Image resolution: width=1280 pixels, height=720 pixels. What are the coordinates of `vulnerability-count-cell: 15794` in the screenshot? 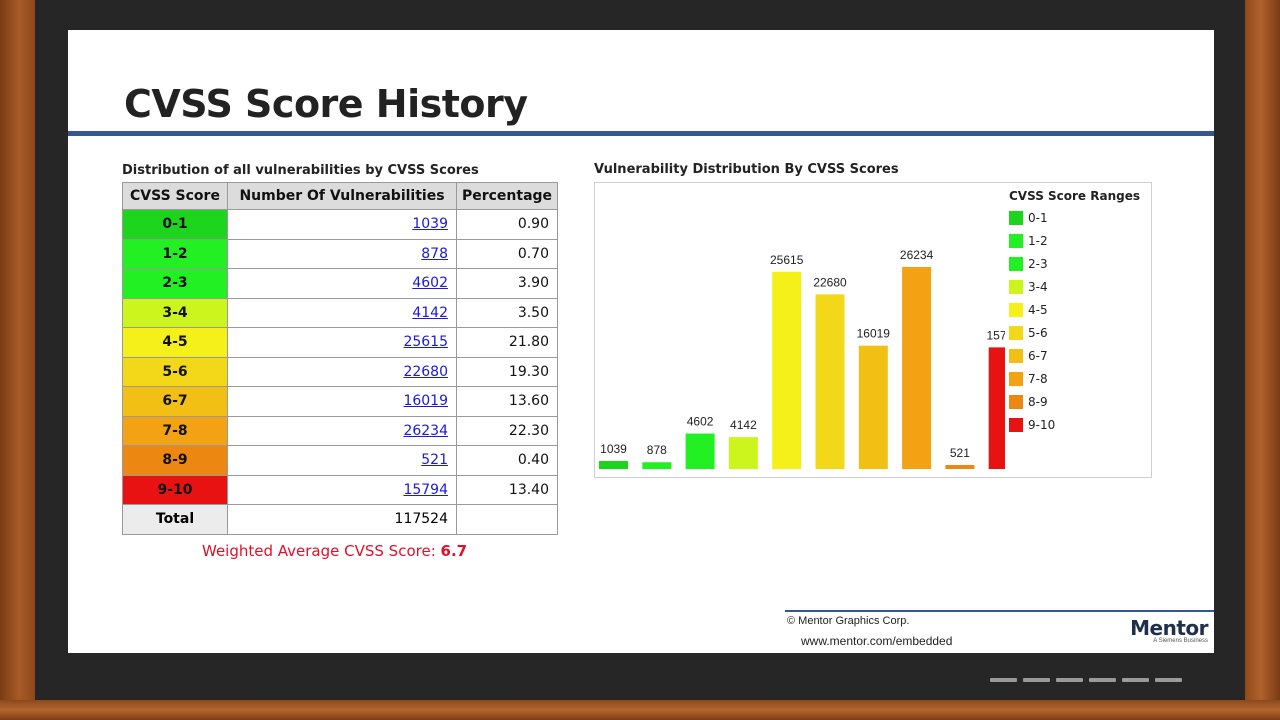 It's located at (342, 489).